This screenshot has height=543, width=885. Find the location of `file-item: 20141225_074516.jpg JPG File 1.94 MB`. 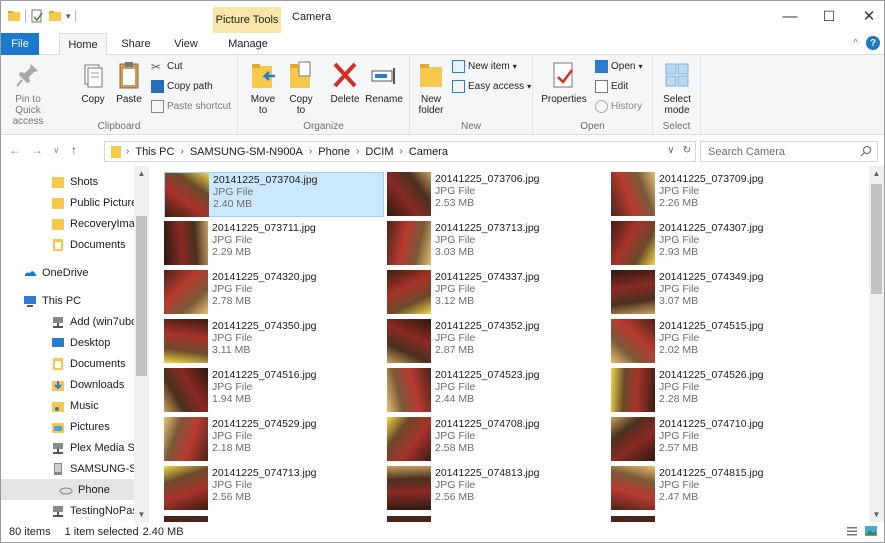

file-item: 20141225_074516.jpg JPG File 1.94 MB is located at coordinates (274, 390).